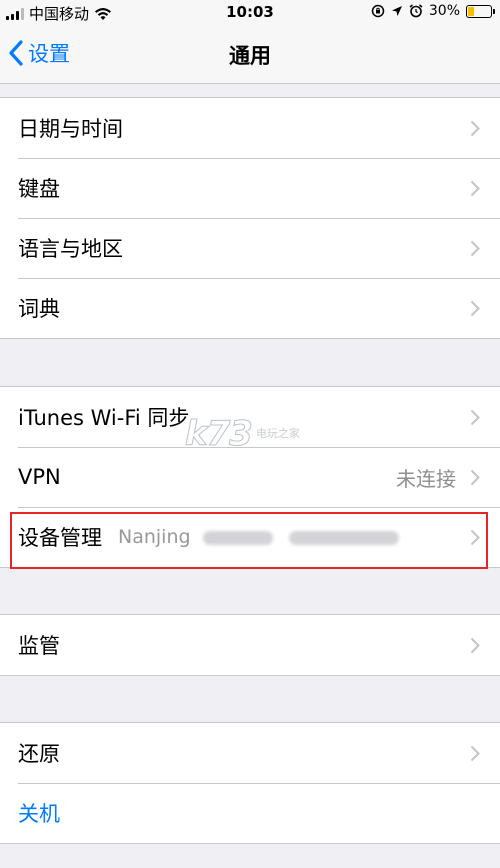  What do you see at coordinates (480, 11) in the screenshot?
I see `battery-icon` at bounding box center [480, 11].